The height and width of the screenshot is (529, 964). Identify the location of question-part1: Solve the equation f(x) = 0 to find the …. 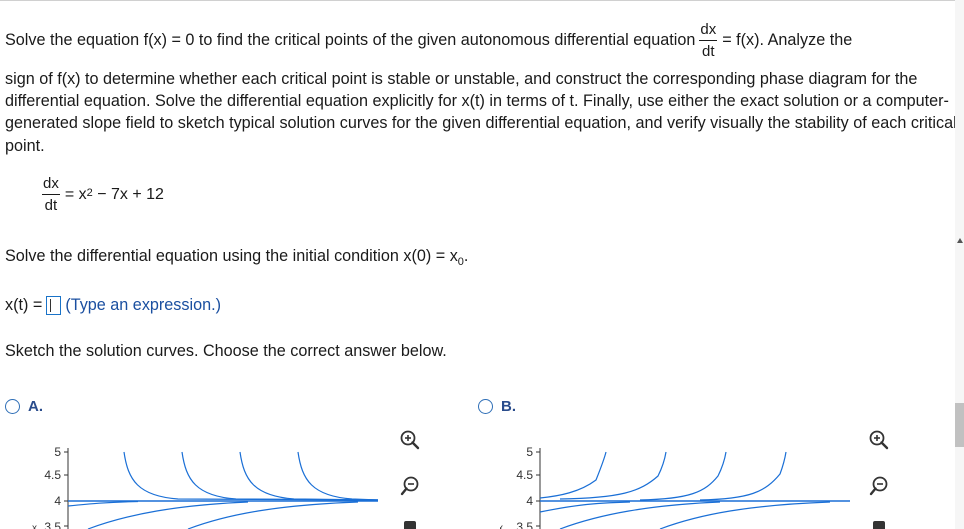
(350, 39).